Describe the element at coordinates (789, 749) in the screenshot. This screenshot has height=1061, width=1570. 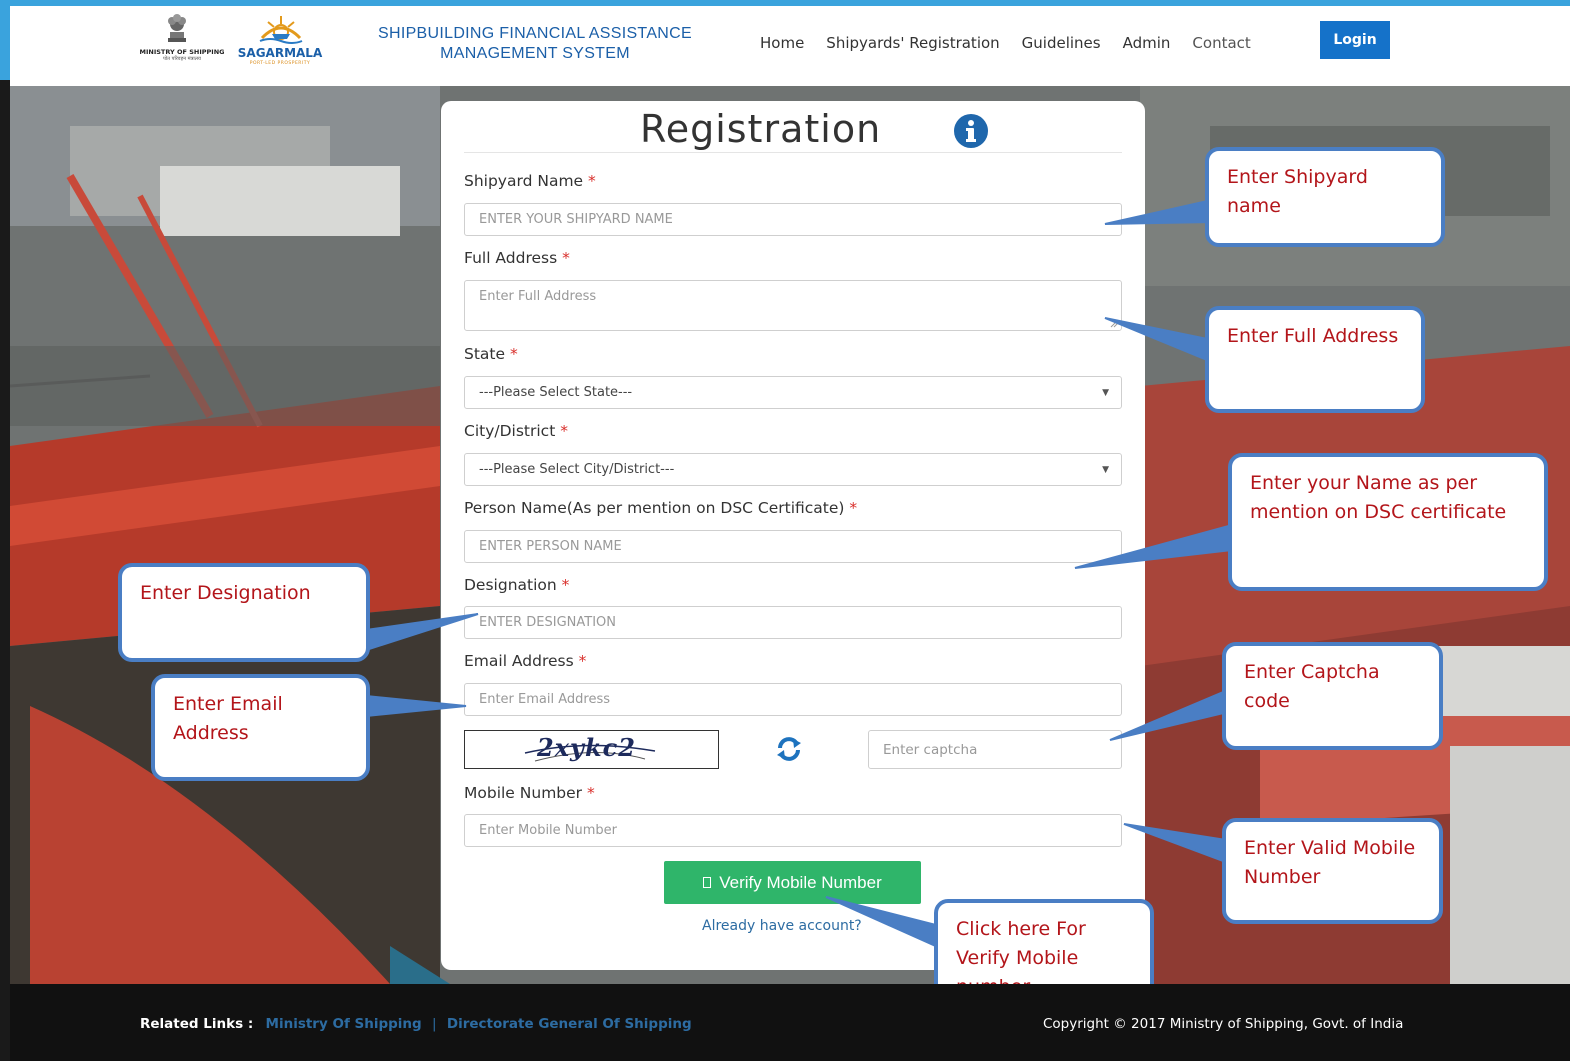
I see `refresh-captcha-icon` at that location.